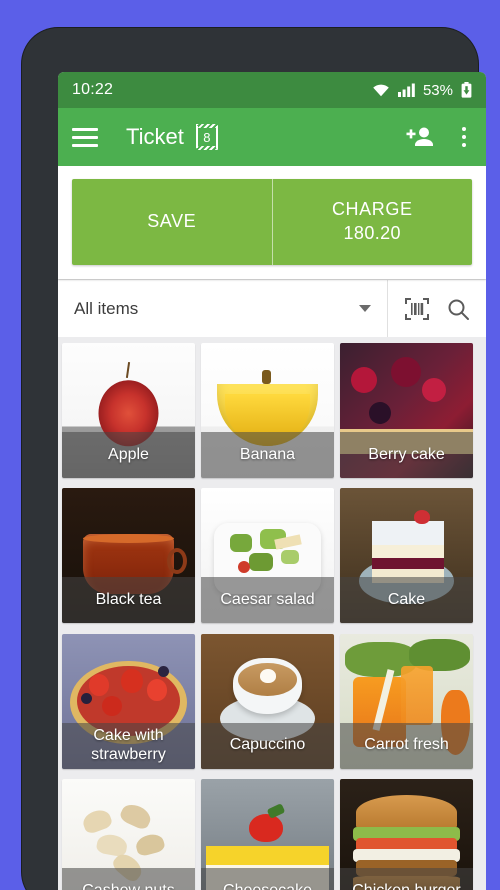 Image resolution: width=500 pixels, height=890 pixels. What do you see at coordinates (128, 886) in the screenshot?
I see `product-name: Cashew nuts` at bounding box center [128, 886].